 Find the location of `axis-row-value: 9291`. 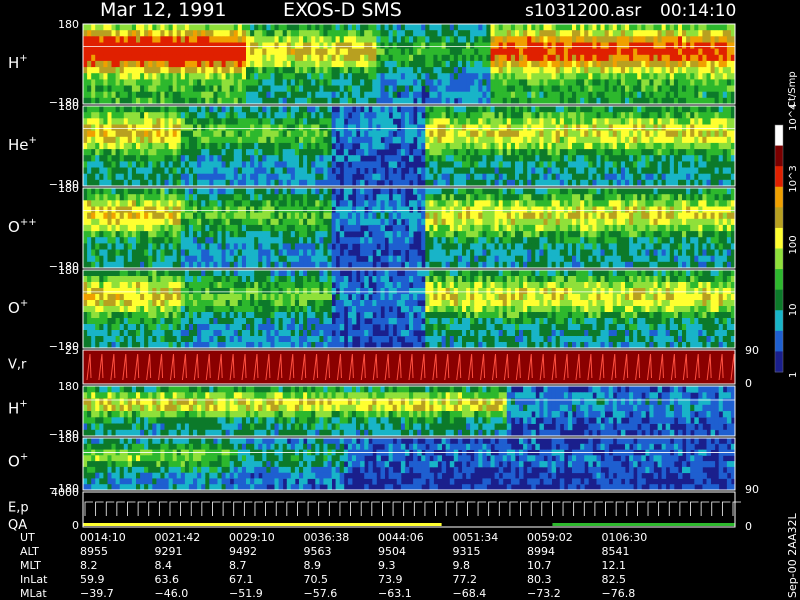

axis-row-value: 9291 is located at coordinates (169, 551).